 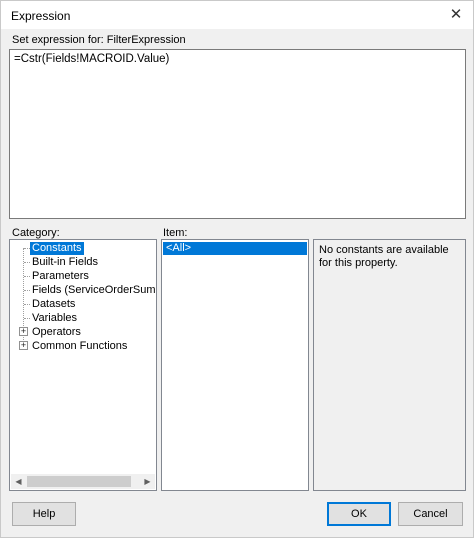 I want to click on horizontal-scrollbar: ◀ ▶, so click(x=83, y=481).